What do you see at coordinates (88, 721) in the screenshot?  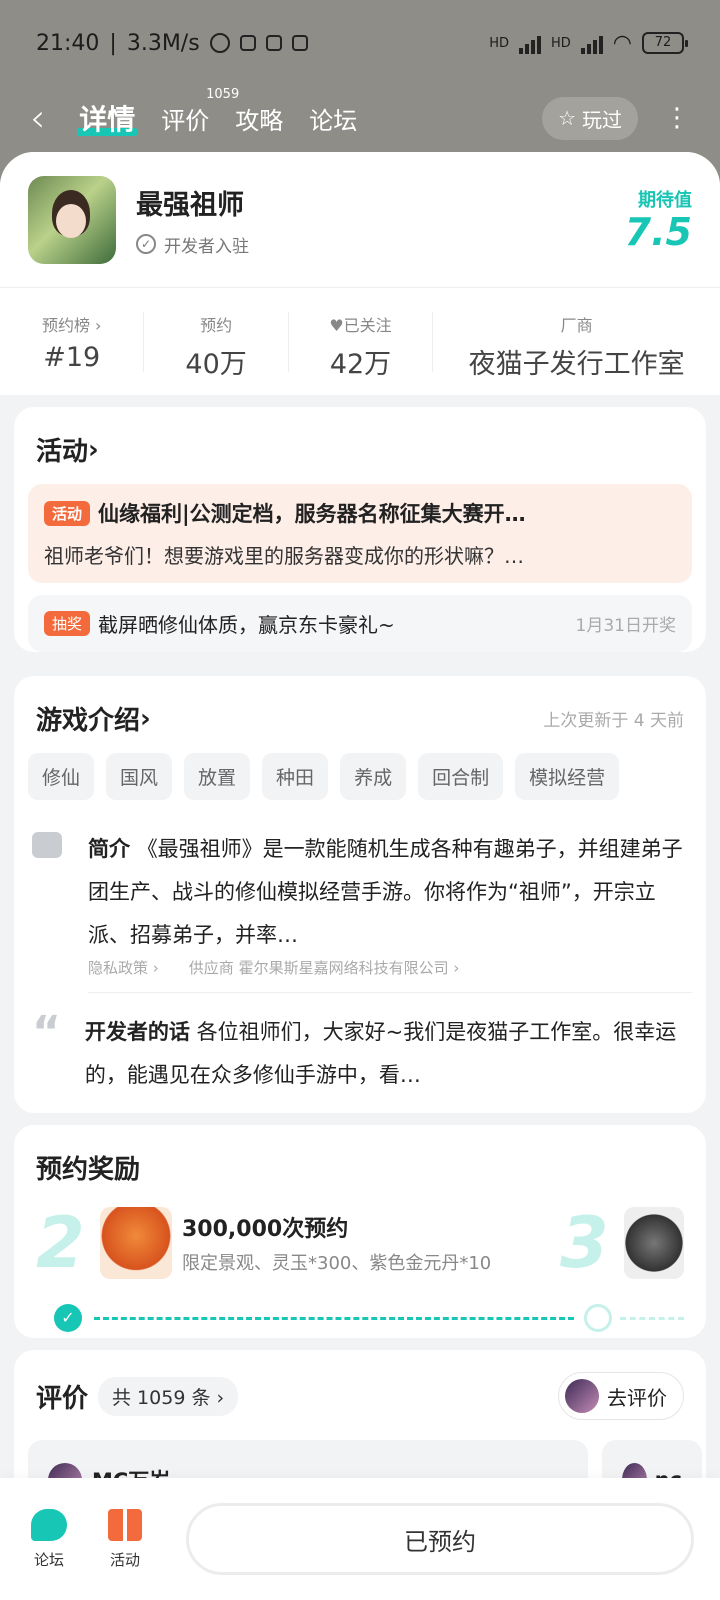 I see `game-intro-title: 游戏介绍` at bounding box center [88, 721].